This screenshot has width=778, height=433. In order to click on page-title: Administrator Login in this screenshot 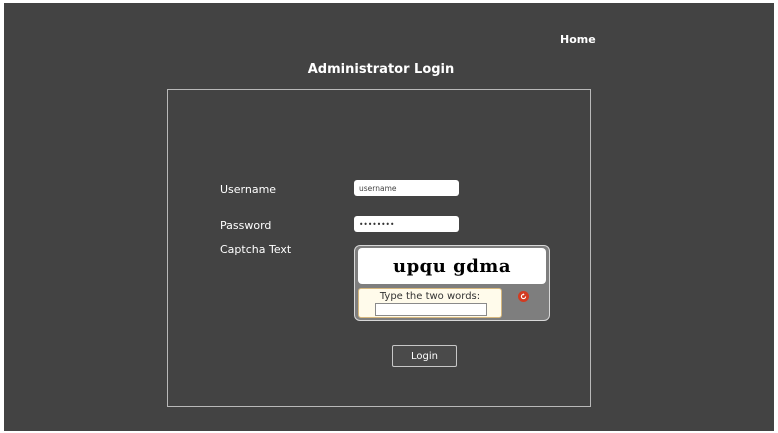, I will do `click(381, 69)`.